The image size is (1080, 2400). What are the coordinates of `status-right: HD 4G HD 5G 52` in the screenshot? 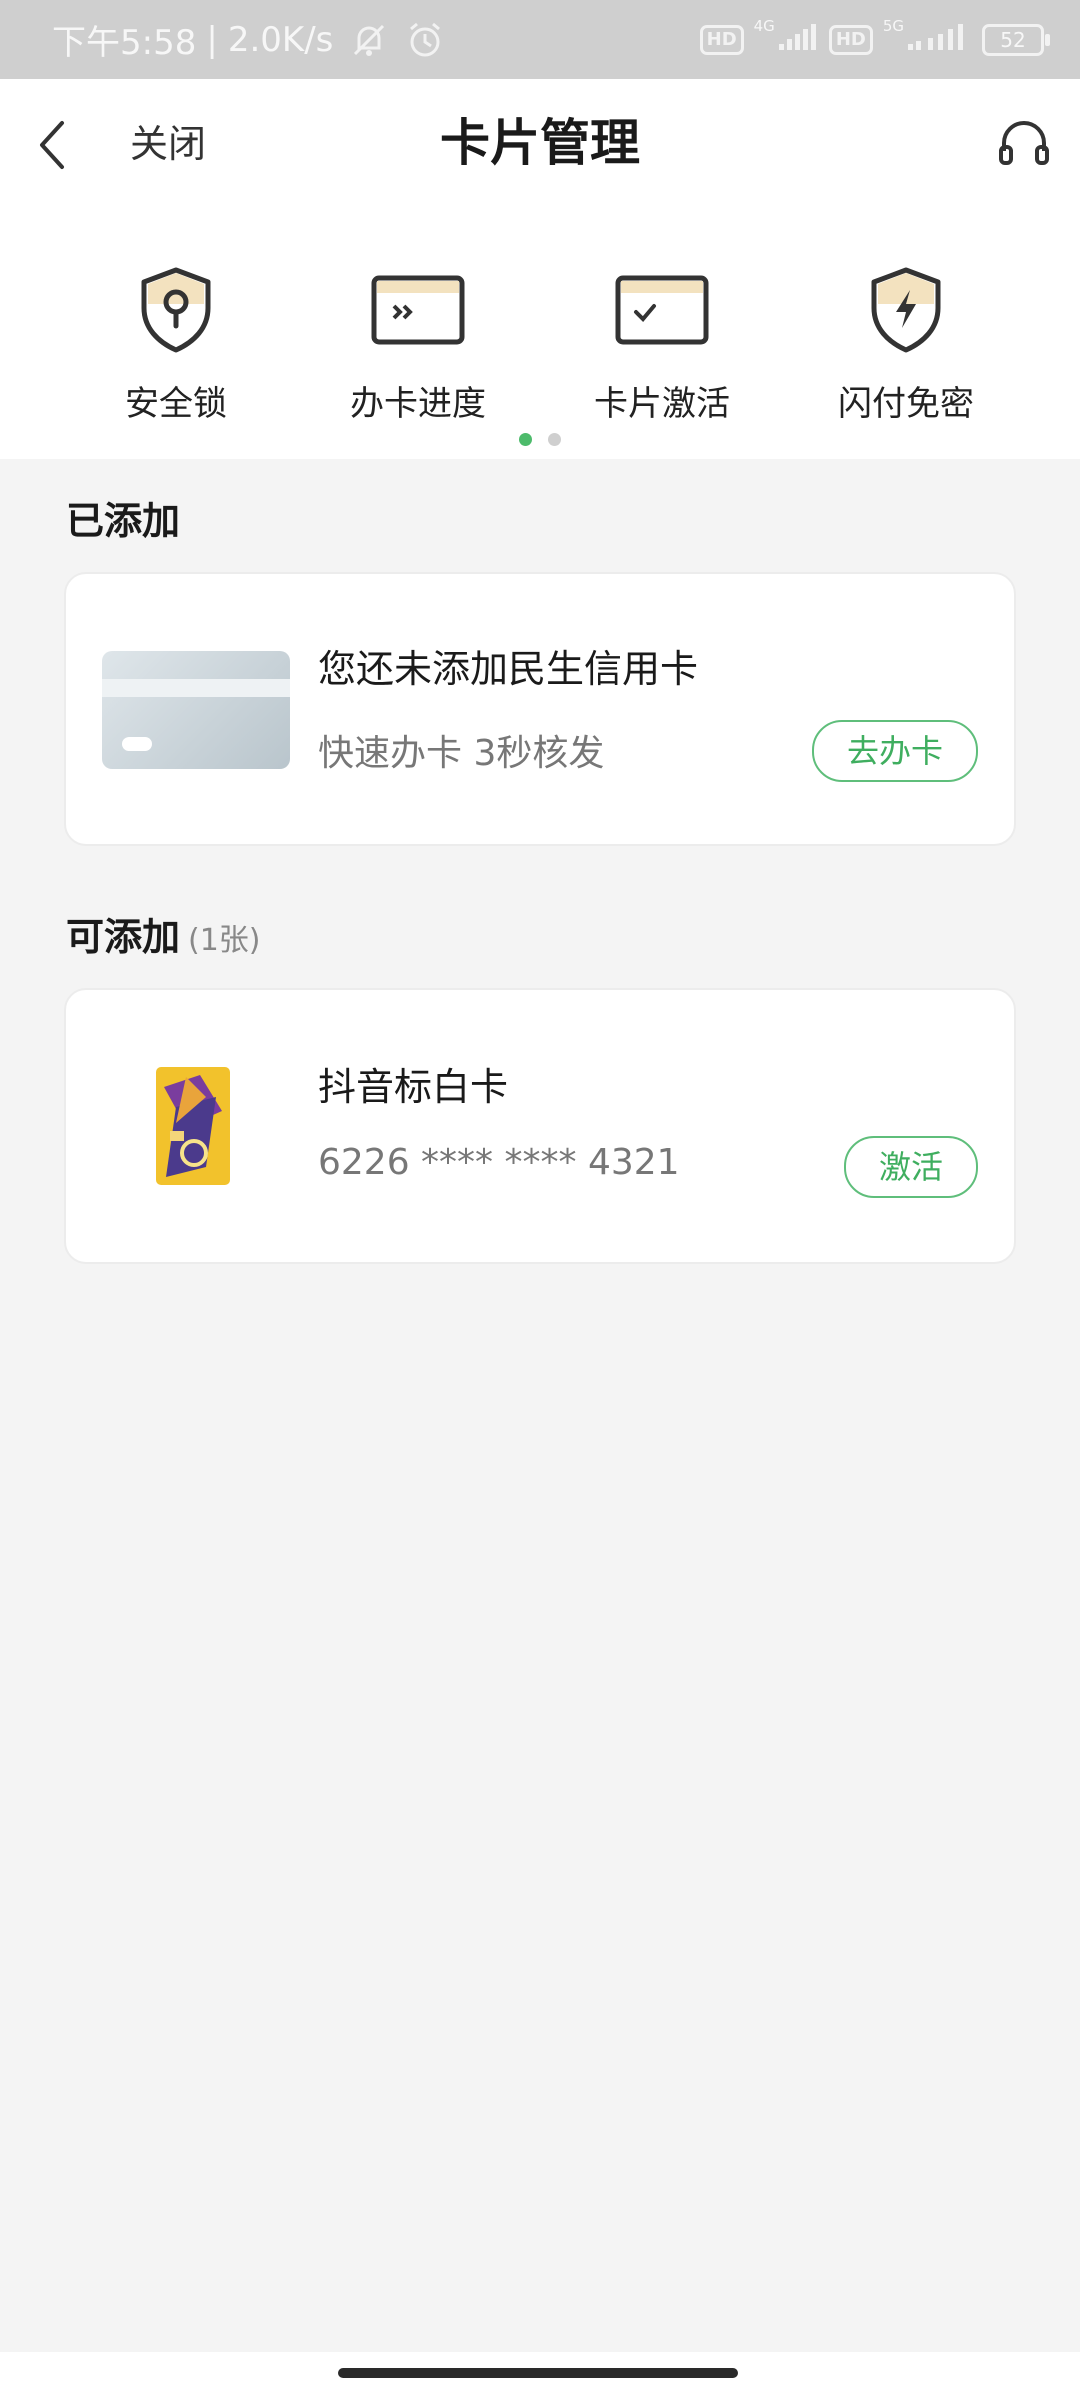 It's located at (874, 39).